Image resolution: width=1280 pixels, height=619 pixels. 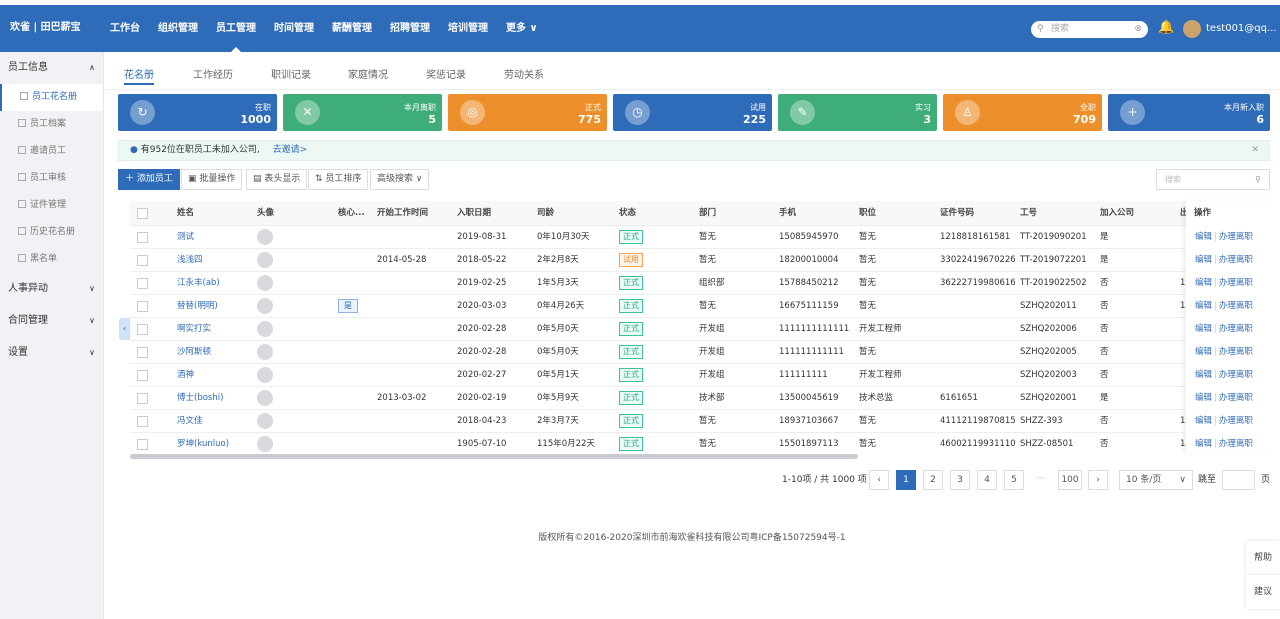 What do you see at coordinates (1098, 480) in the screenshot?
I see `next-page-button: ›` at bounding box center [1098, 480].